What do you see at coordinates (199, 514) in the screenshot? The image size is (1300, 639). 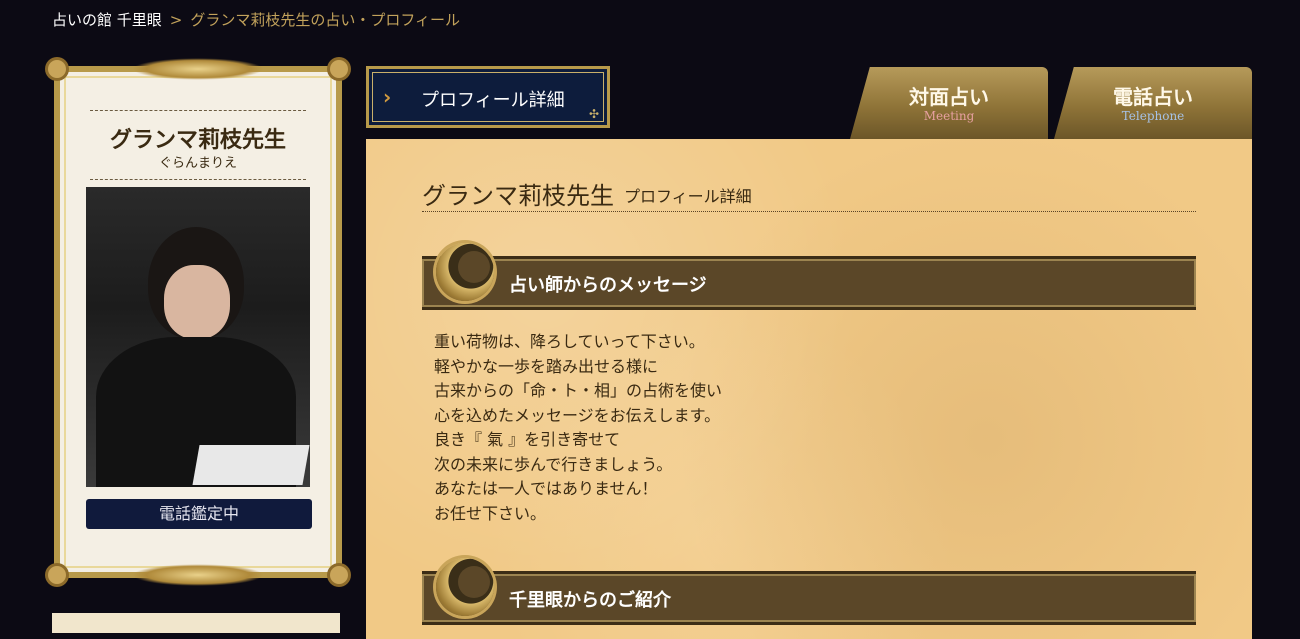 I see `status-badge: 電話鑑定中` at bounding box center [199, 514].